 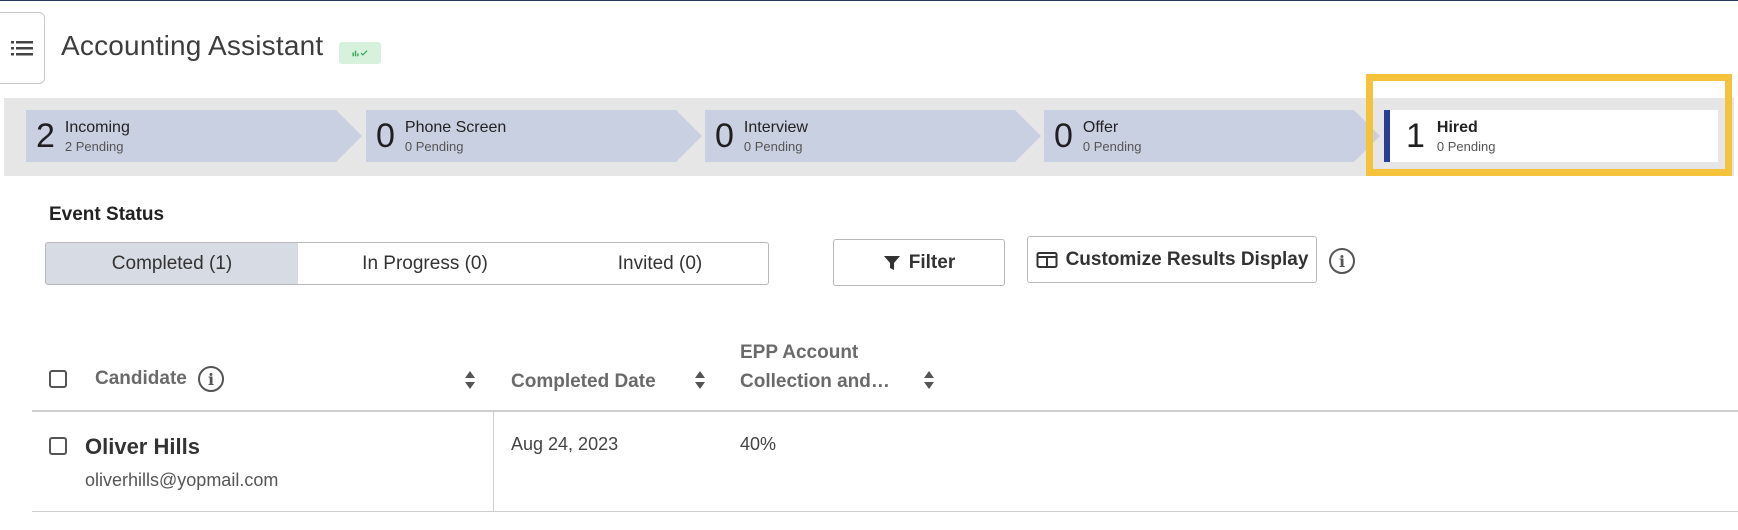 What do you see at coordinates (873, 136) in the screenshot?
I see `stage-interview: 0 Interview 0 Pending` at bounding box center [873, 136].